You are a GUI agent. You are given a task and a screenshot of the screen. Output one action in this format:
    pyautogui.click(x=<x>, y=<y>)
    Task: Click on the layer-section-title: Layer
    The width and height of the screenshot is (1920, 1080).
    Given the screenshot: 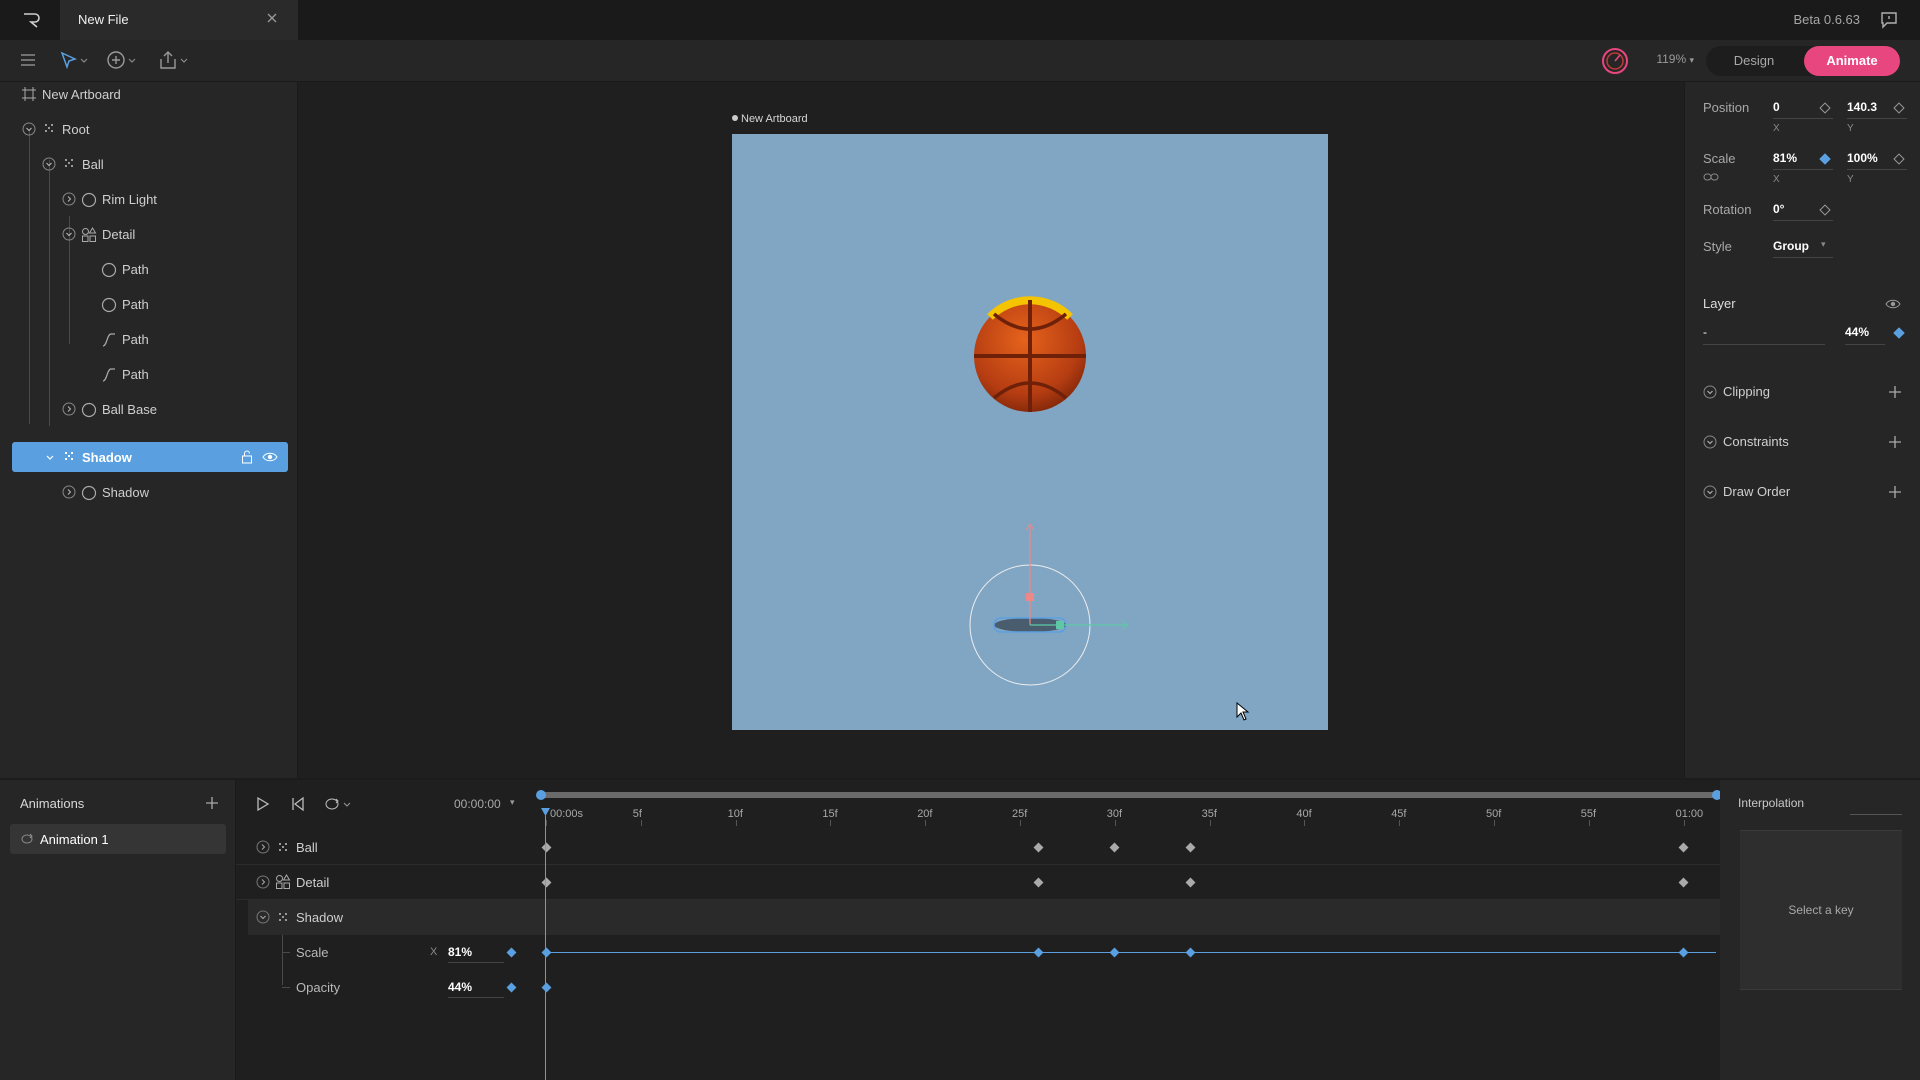 What is the action you would take?
    pyautogui.click(x=1719, y=303)
    